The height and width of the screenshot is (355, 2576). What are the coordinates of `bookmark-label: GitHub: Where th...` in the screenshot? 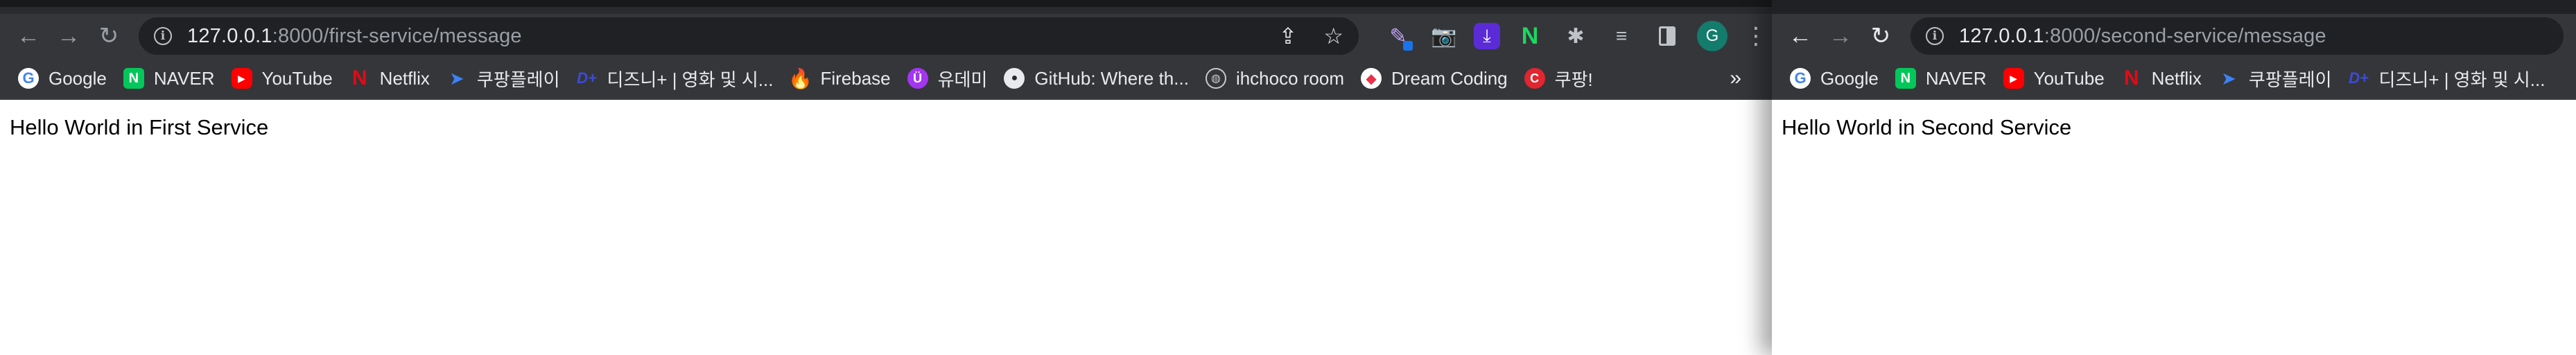 It's located at (1111, 78).